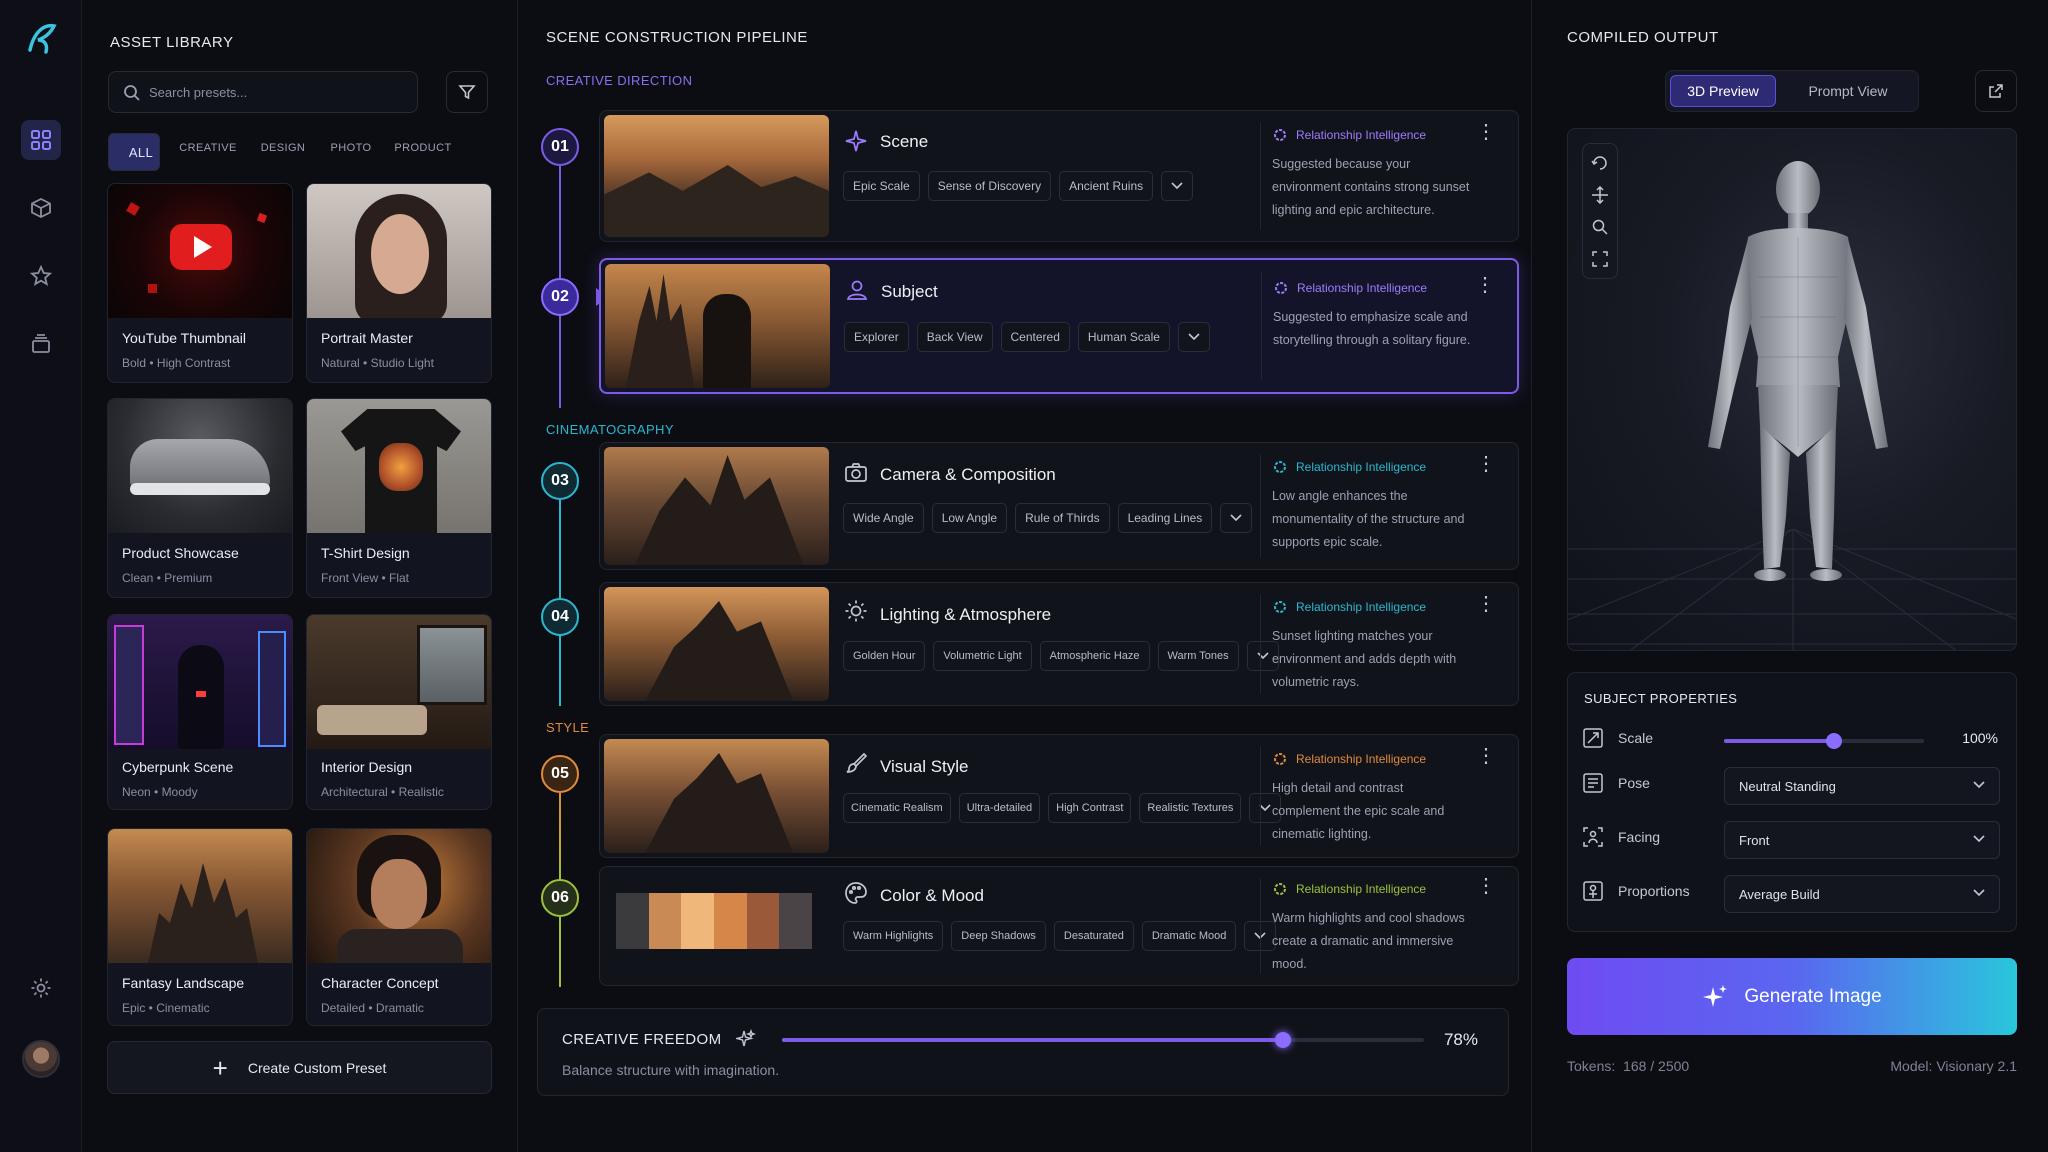 This screenshot has width=2048, height=1152. What do you see at coordinates (1165, 518) in the screenshot?
I see `tag-chip: Leading Lines` at bounding box center [1165, 518].